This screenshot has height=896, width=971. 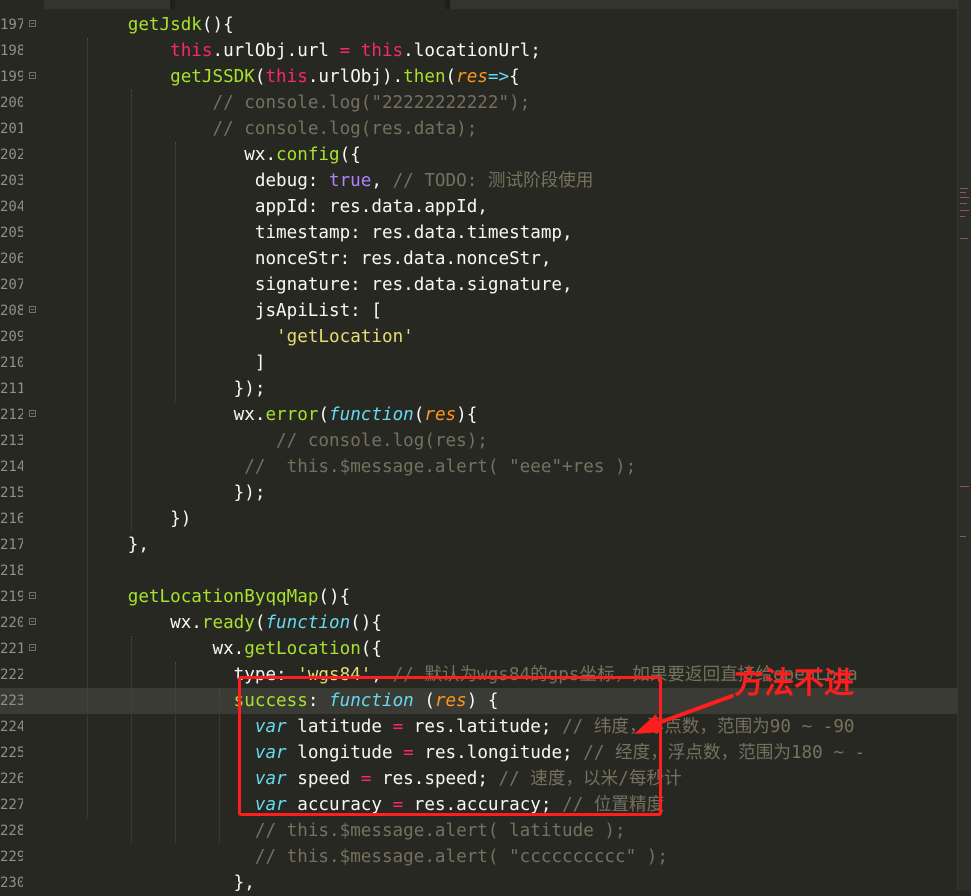 I want to click on code-line: 215 });, so click(x=479, y=493).